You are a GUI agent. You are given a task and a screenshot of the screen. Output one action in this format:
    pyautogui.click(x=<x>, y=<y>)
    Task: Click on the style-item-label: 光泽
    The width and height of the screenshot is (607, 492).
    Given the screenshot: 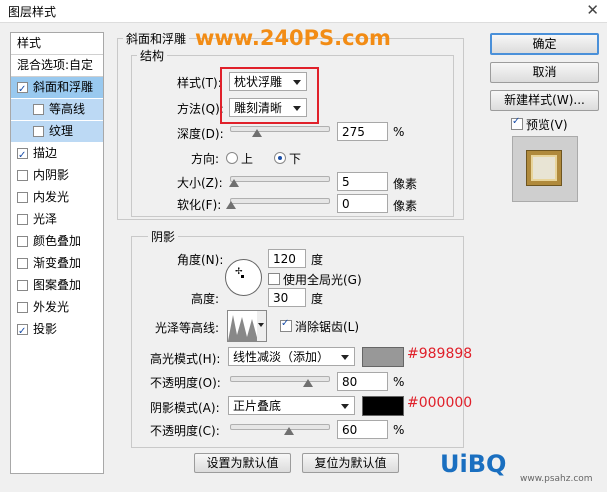 What is the action you would take?
    pyautogui.click(x=45, y=219)
    